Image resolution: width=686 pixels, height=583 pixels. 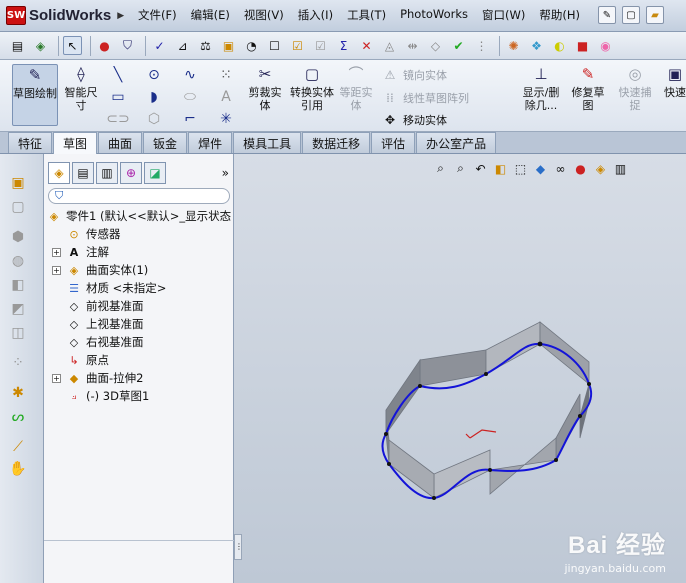 What do you see at coordinates (30, 142) in the screenshot?
I see `tab-features: 特征` at bounding box center [30, 142].